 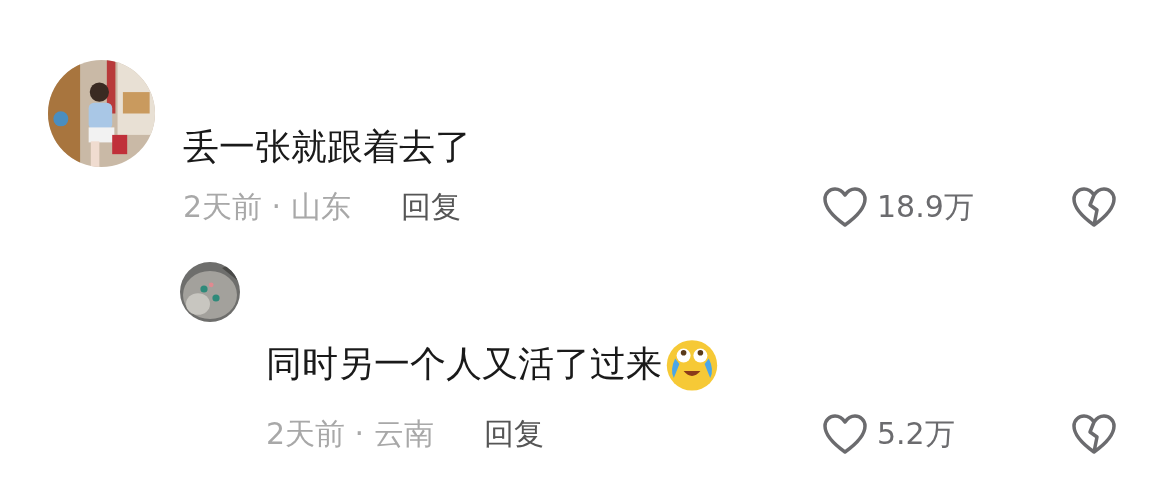 What do you see at coordinates (350, 434) in the screenshot?
I see `comment-meta: 2天前 · 云南` at bounding box center [350, 434].